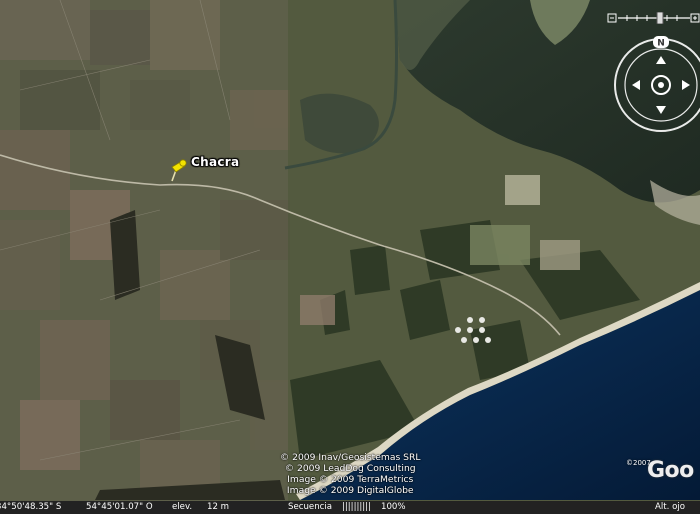 The height and width of the screenshot is (514, 700). What do you see at coordinates (653, 17) in the screenshot?
I see `zoom-slider-icon` at bounding box center [653, 17].